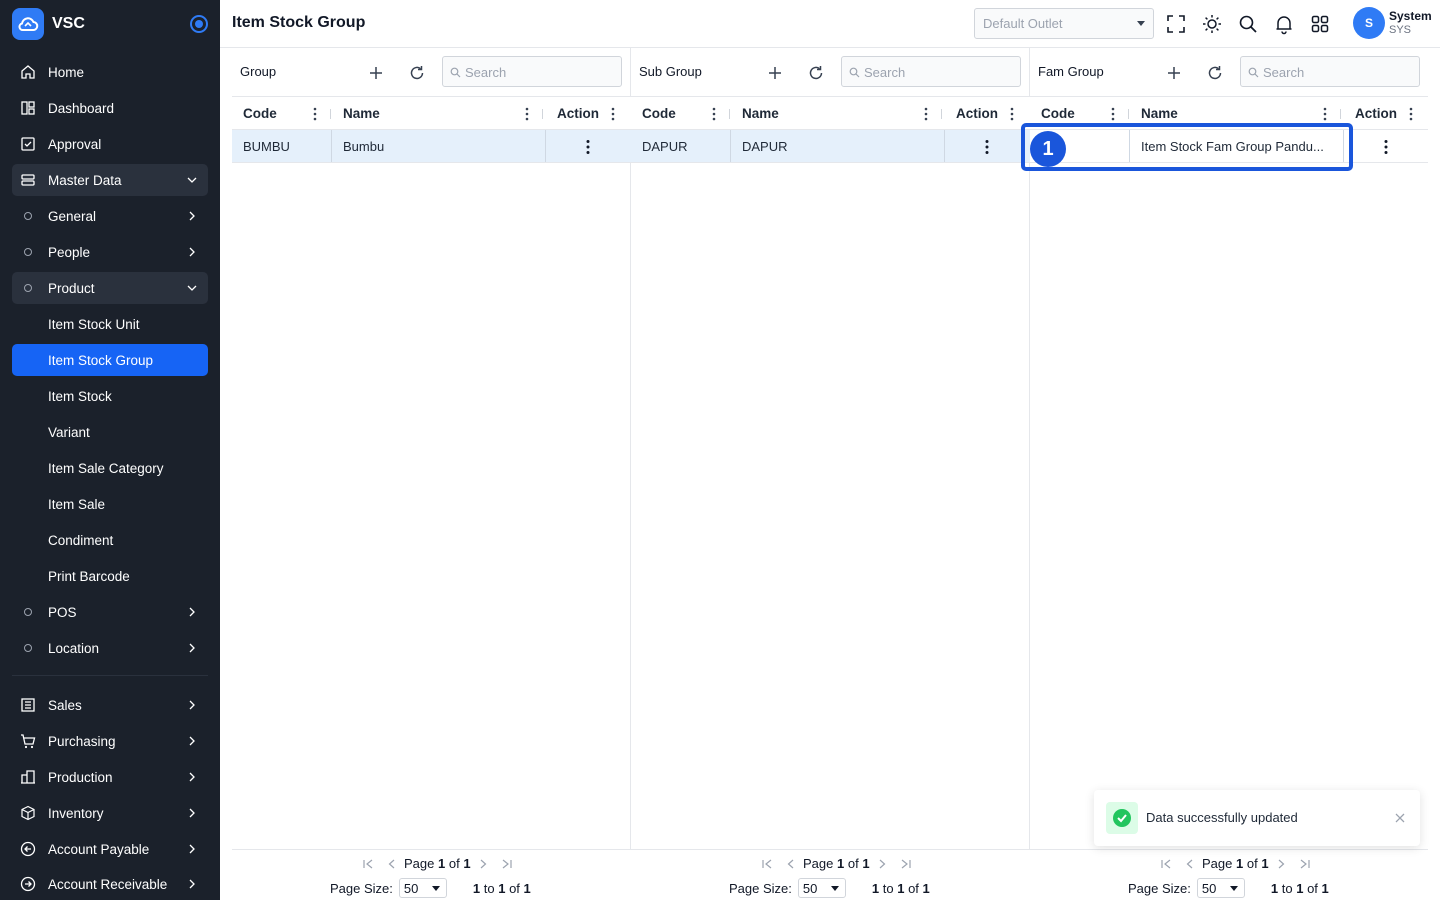 This screenshot has height=900, width=1440. Describe the element at coordinates (830, 146) in the screenshot. I see `table-row: DAPUR DAPUR` at that location.